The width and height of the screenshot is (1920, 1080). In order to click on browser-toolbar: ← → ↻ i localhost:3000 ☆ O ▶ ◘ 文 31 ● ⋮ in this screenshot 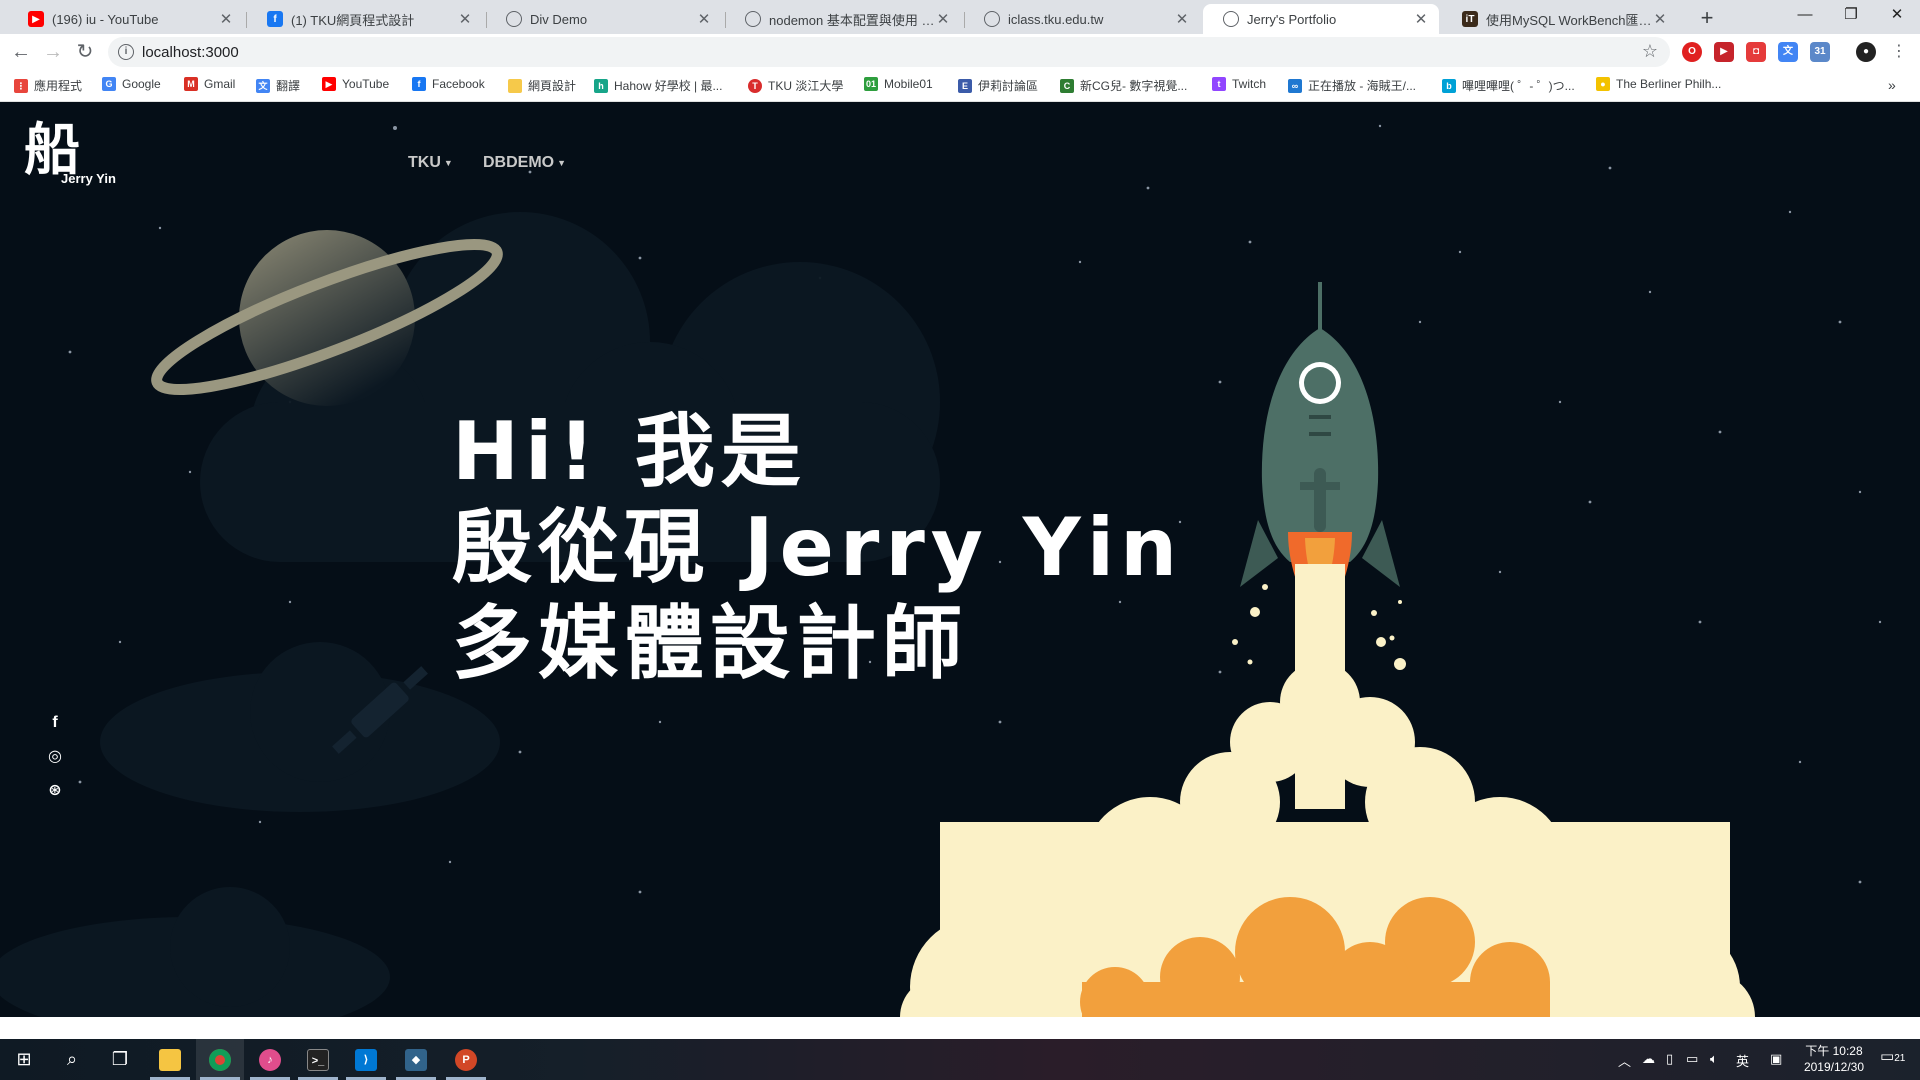, I will do `click(960, 52)`.